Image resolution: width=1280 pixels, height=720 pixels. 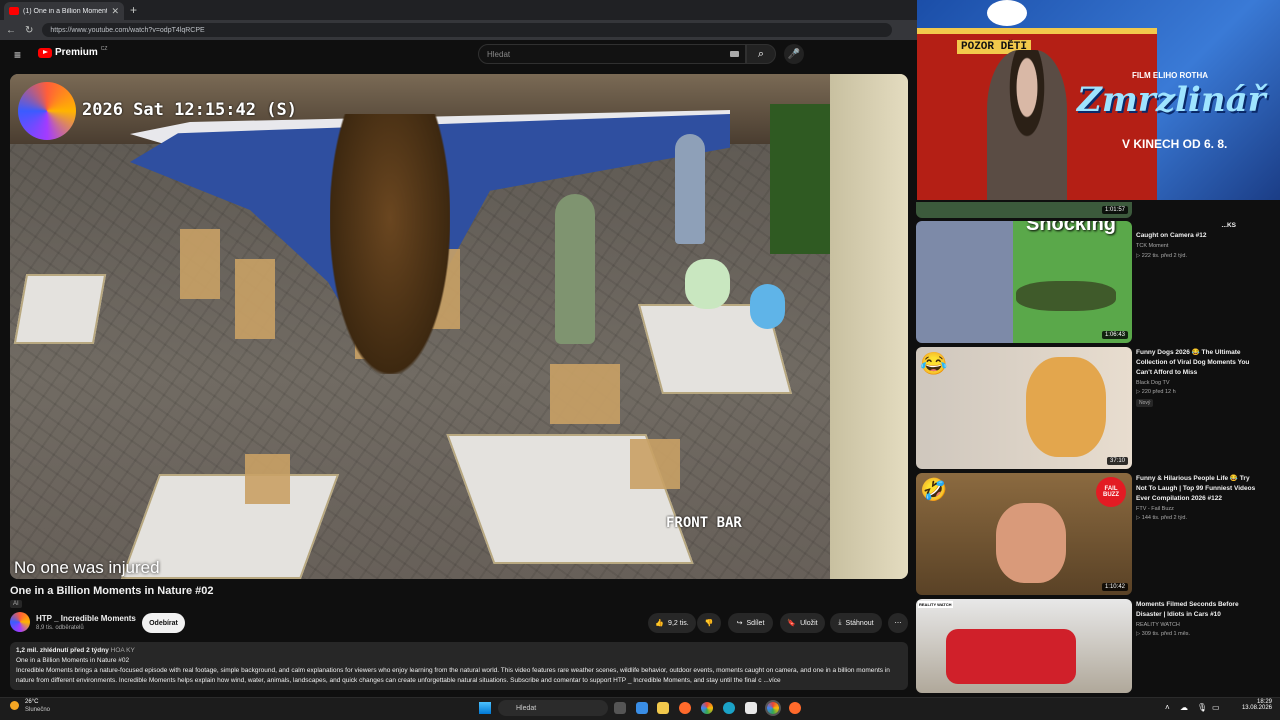 What do you see at coordinates (707, 708) in the screenshot?
I see `chrome-icon` at bounding box center [707, 708].